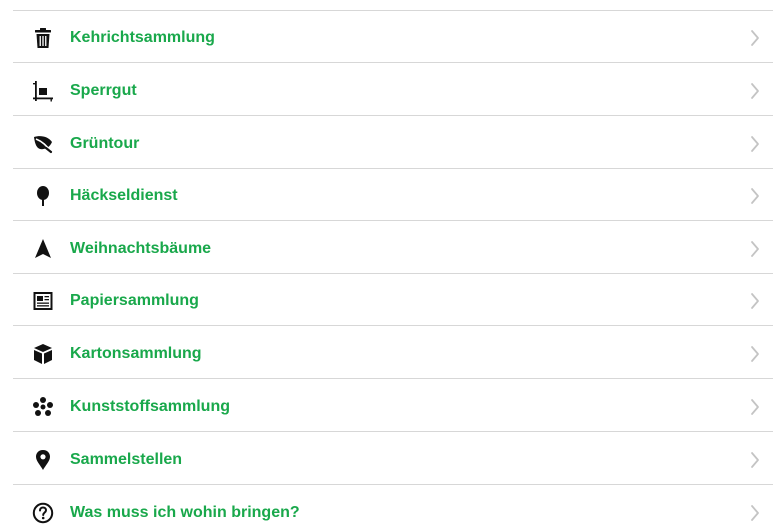  I want to click on list-item-label: Weihnachtsbäume, so click(141, 248).